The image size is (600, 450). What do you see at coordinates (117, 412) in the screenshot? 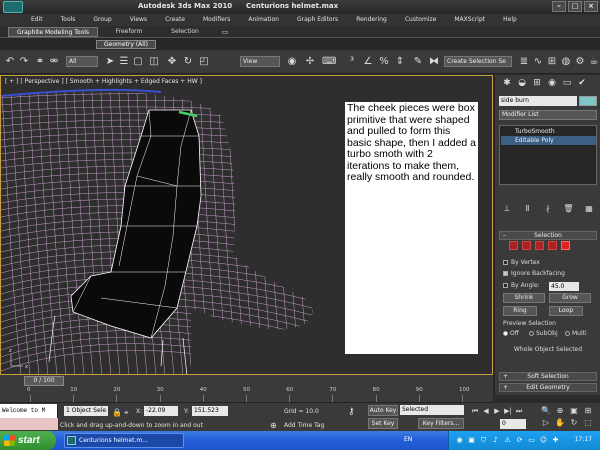
I see `lock-selection-icon: 🔒` at bounding box center [117, 412].